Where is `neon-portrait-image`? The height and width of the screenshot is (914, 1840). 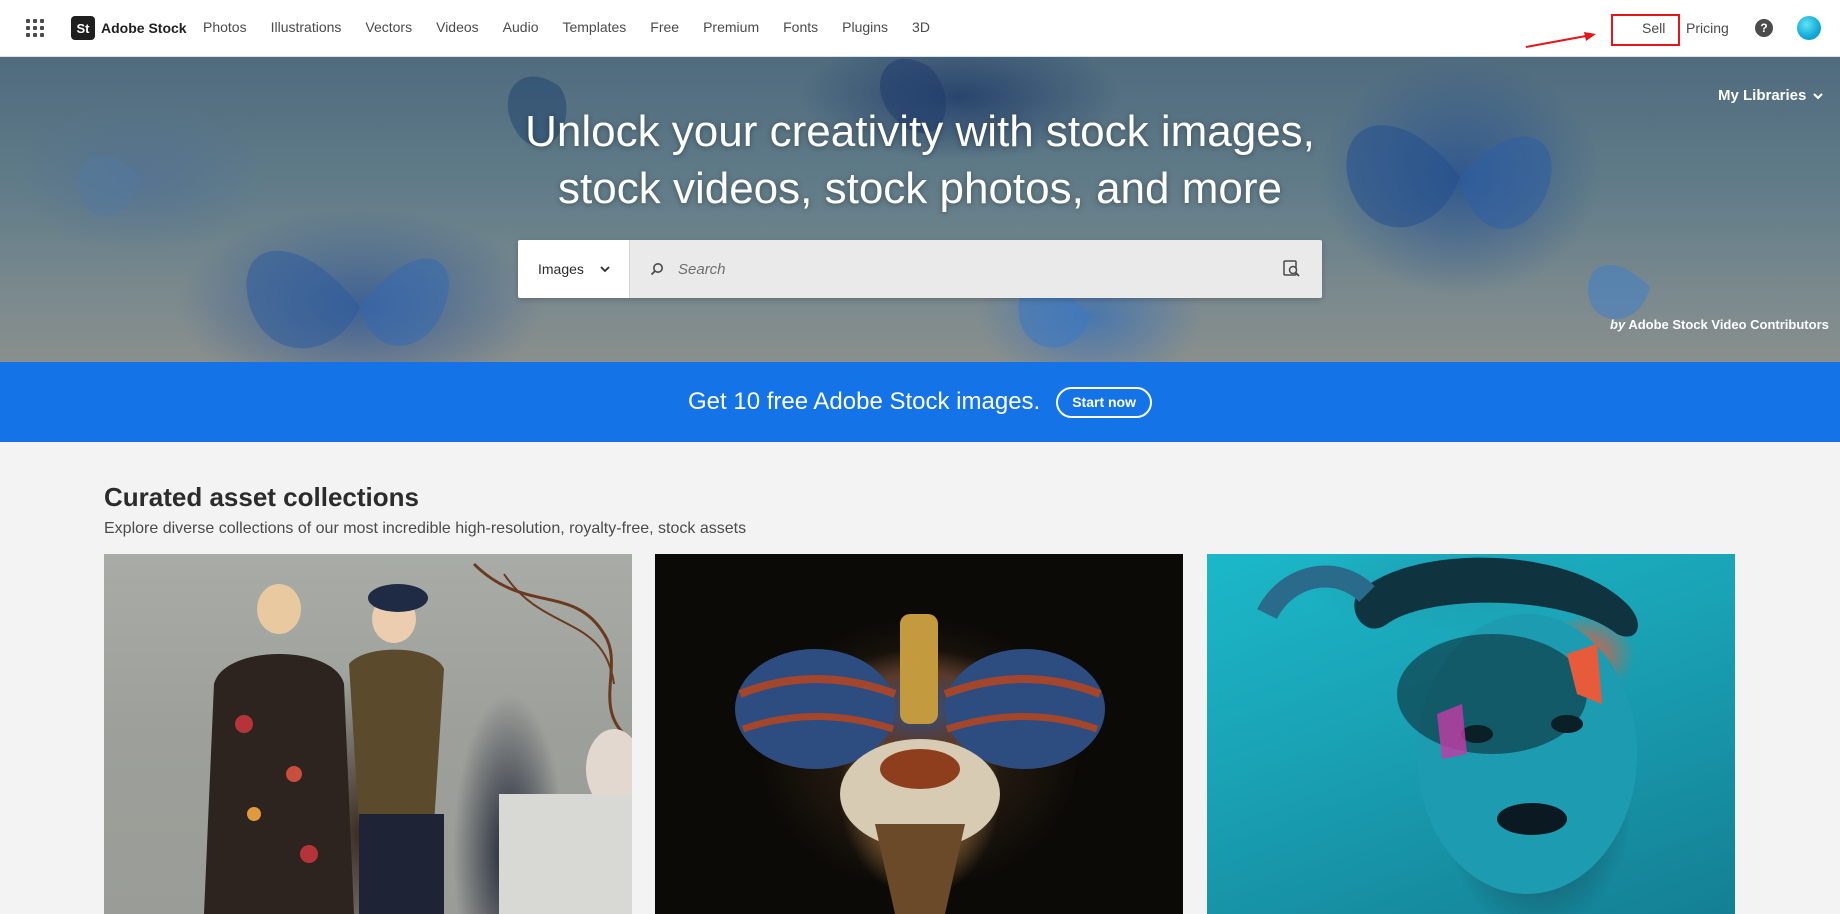
neon-portrait-image is located at coordinates (1447, 725).